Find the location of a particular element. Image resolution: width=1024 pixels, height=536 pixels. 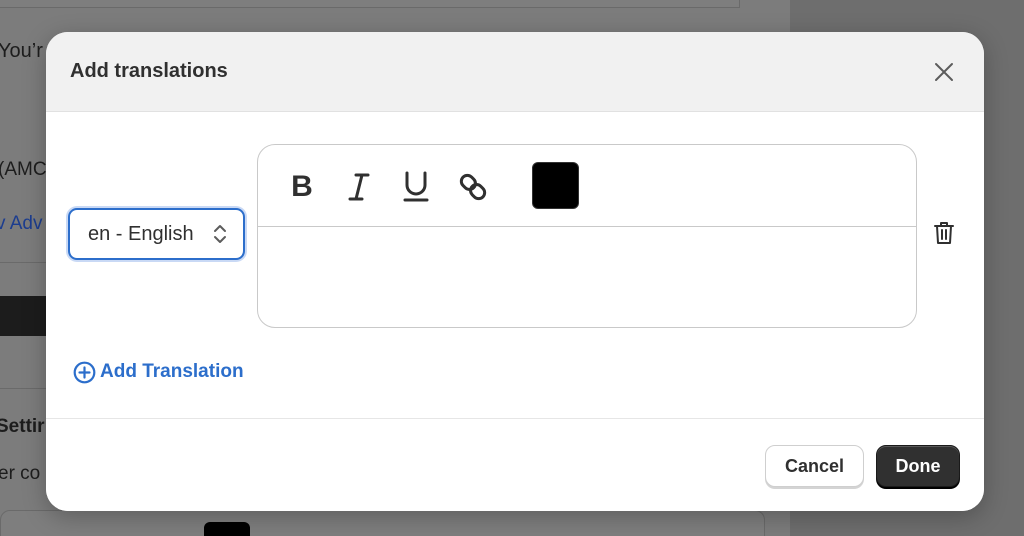

underline-button is located at coordinates (416, 187).